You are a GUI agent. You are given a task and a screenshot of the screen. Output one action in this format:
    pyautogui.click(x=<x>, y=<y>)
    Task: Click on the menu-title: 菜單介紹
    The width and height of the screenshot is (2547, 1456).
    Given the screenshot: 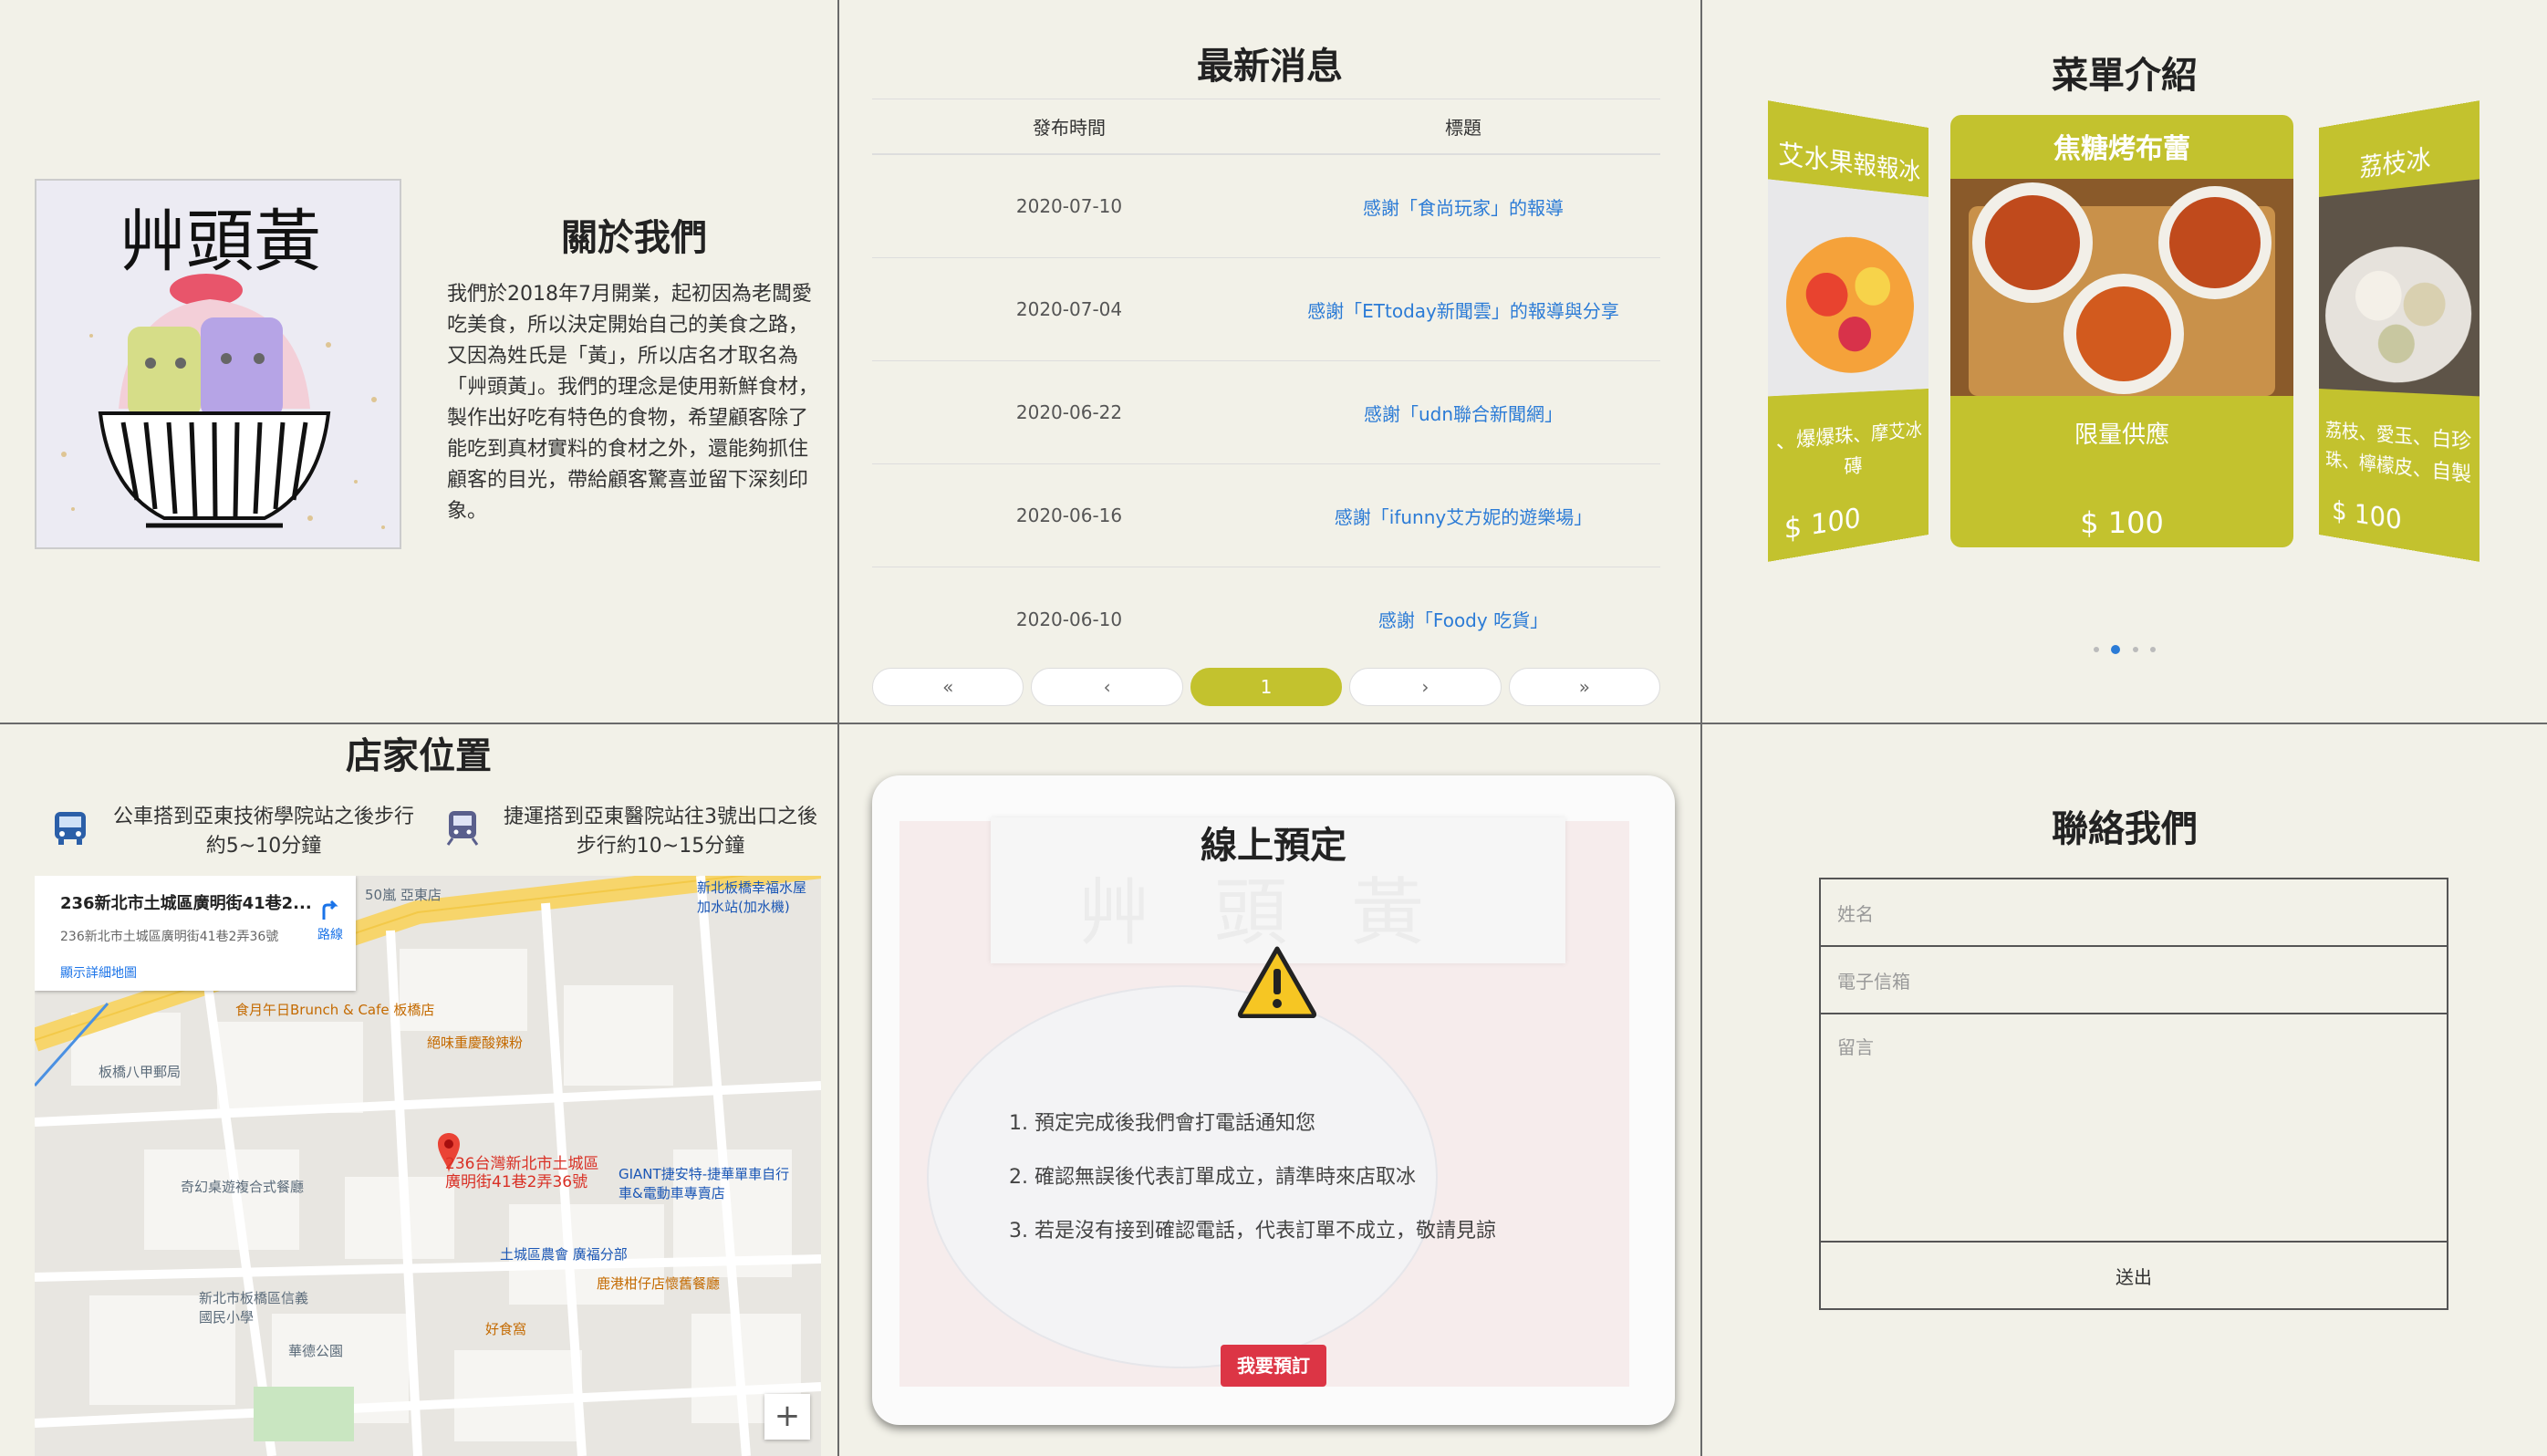 What is the action you would take?
    pyautogui.click(x=2125, y=76)
    